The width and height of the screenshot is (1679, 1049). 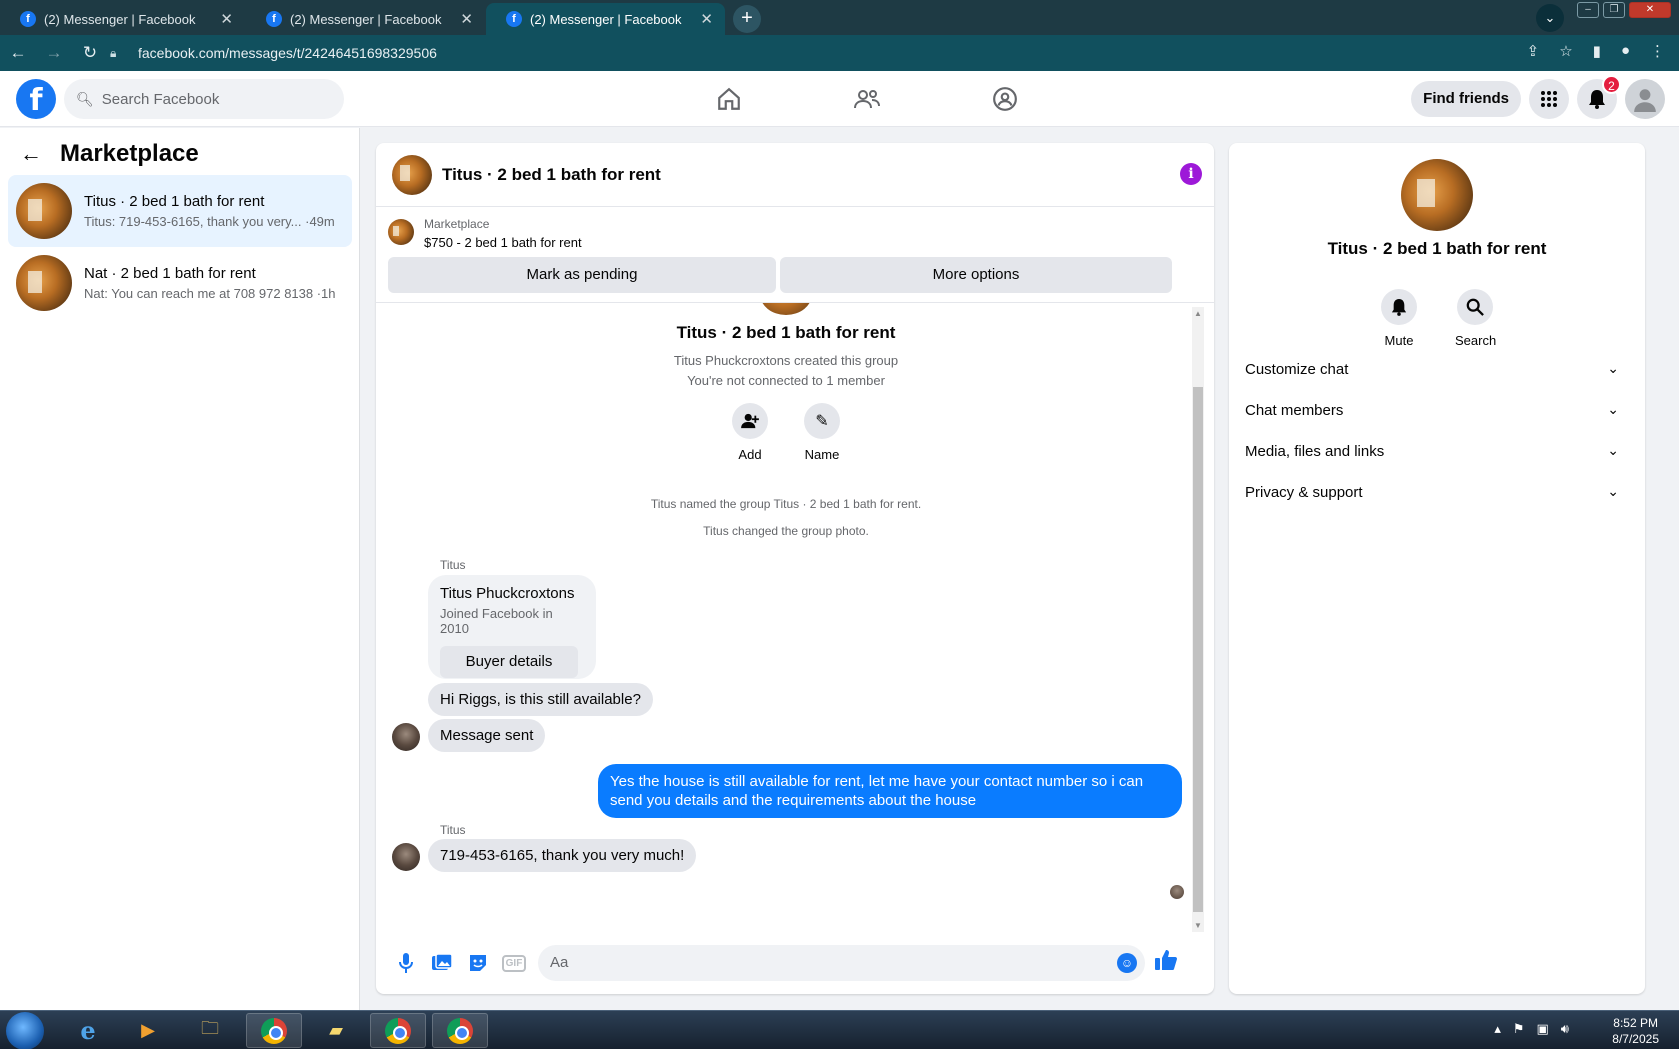 What do you see at coordinates (976, 275) in the screenshot?
I see `more-options-button: More options` at bounding box center [976, 275].